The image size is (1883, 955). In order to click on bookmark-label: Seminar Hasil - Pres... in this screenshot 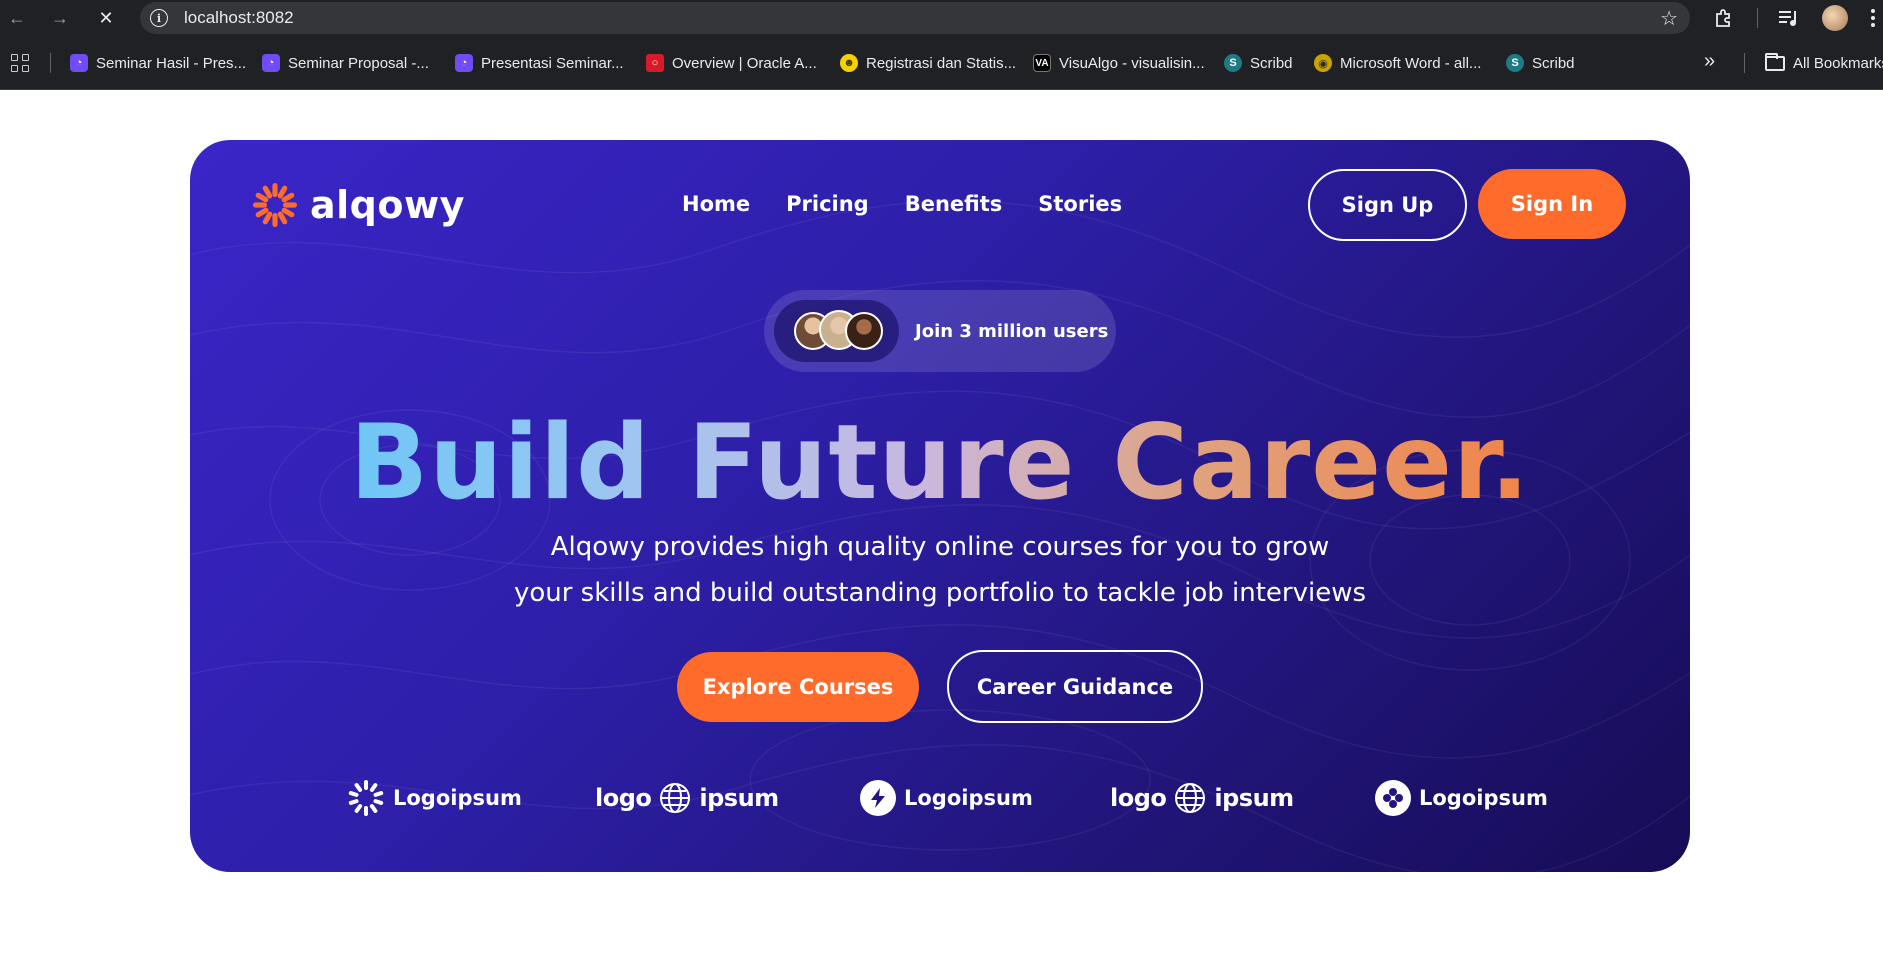, I will do `click(171, 63)`.